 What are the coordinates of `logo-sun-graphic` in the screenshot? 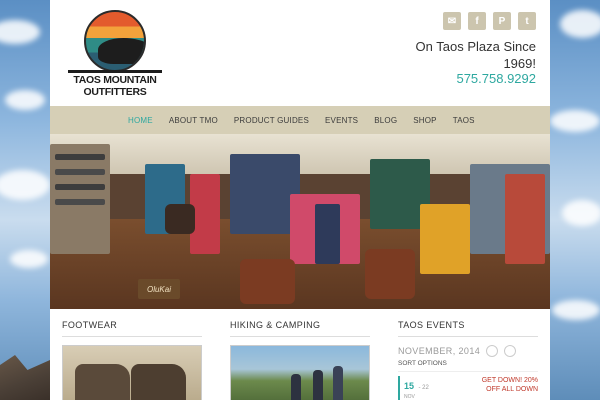 It's located at (115, 41).